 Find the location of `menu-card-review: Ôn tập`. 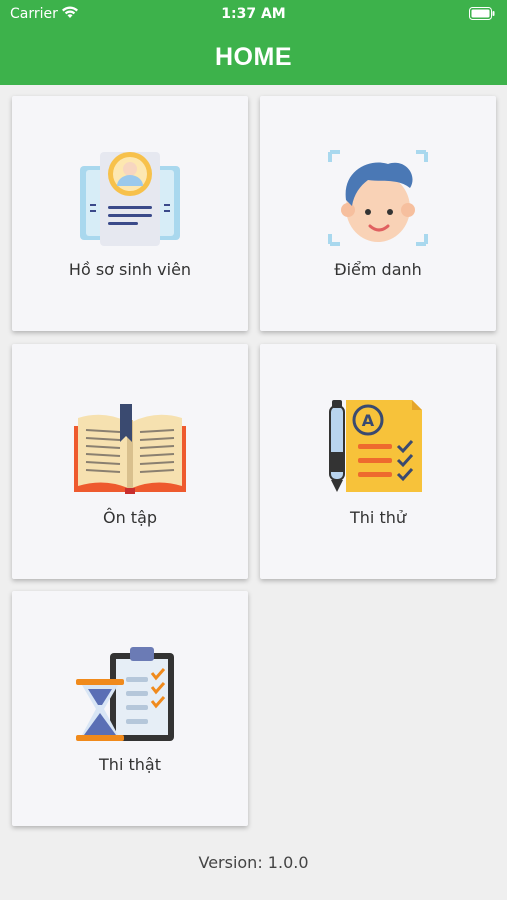

menu-card-review: Ôn tập is located at coordinates (130, 461).